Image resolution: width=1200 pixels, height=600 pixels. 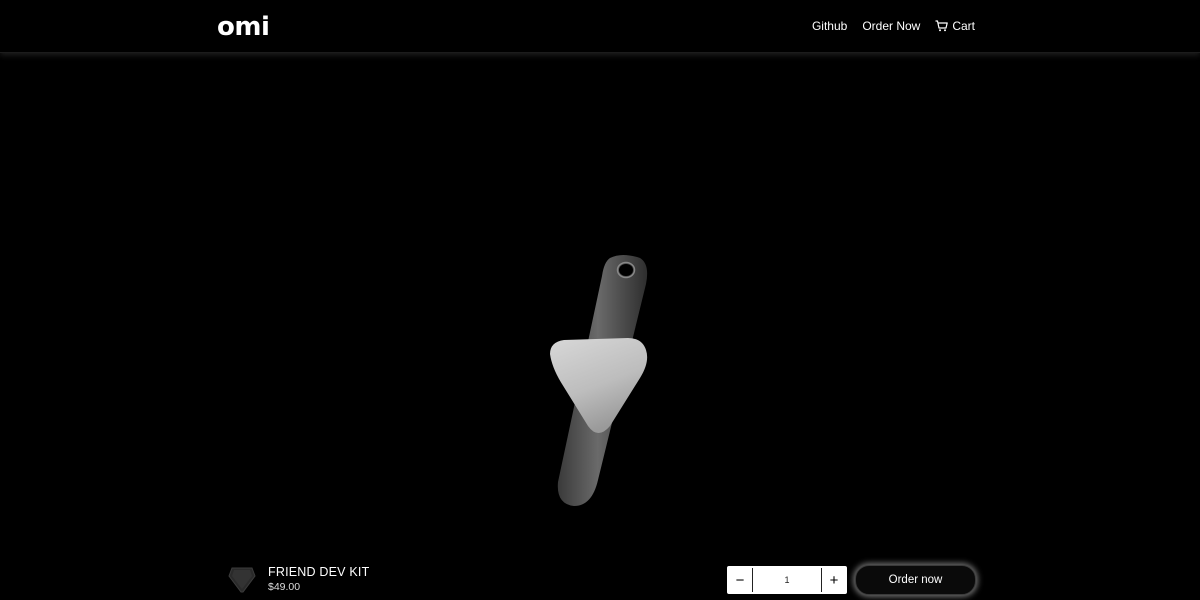 I want to click on nav-github-label: Github, so click(x=829, y=26).